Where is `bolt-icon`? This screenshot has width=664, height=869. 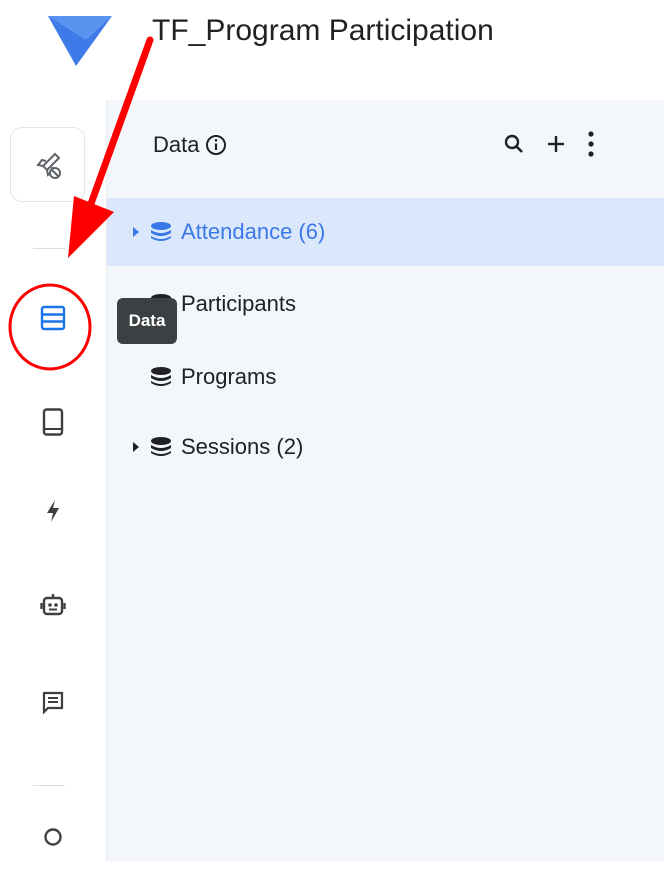 bolt-icon is located at coordinates (53, 511).